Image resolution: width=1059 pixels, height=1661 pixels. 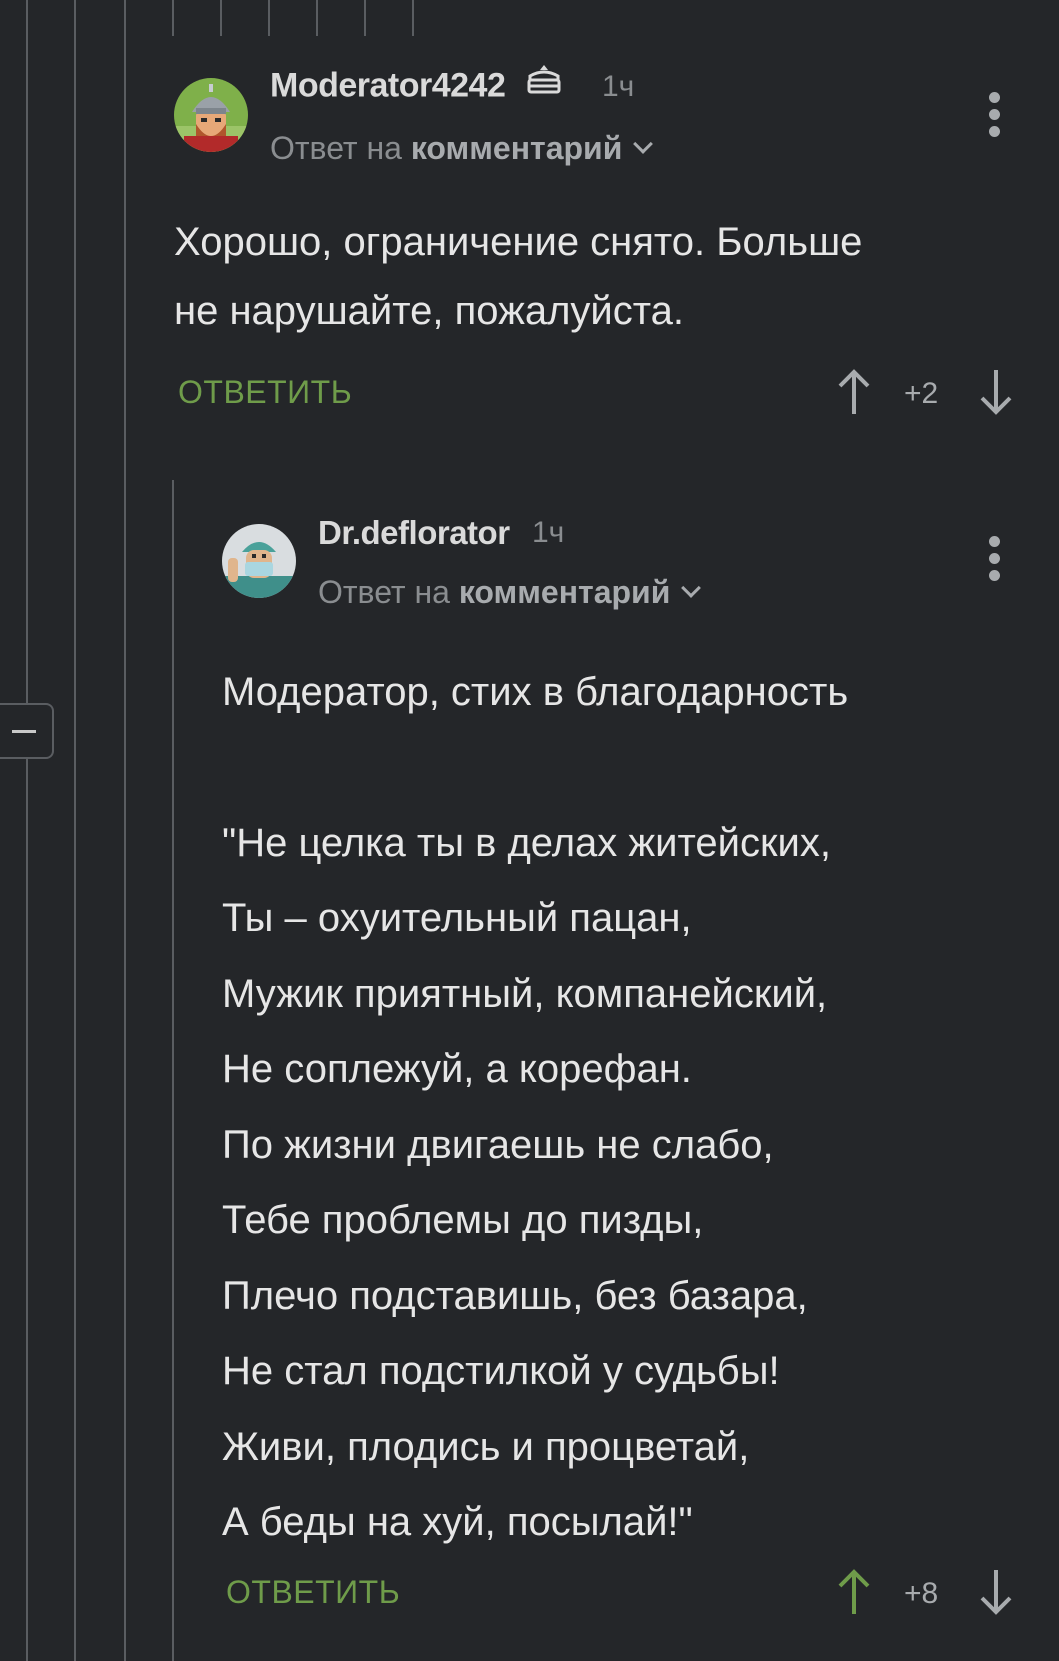 I want to click on thread-line-1b, so click(x=27, y=1210).